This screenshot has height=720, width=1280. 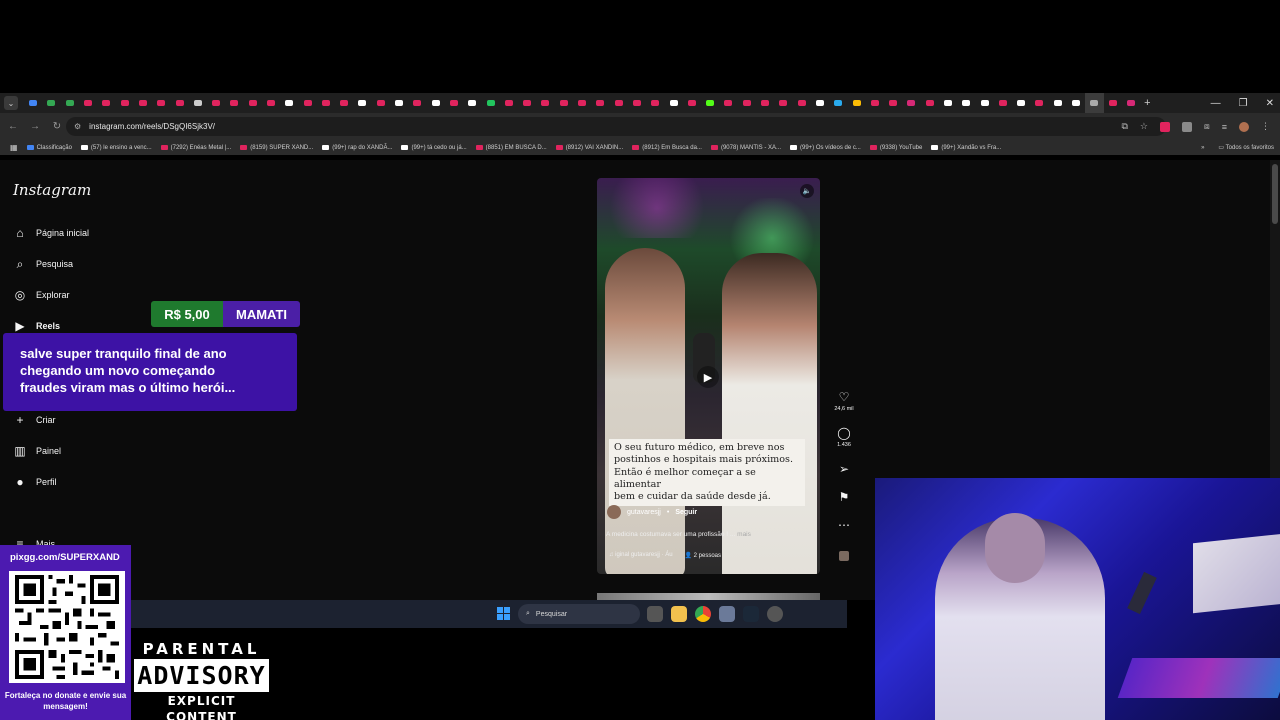 What do you see at coordinates (1187, 126) in the screenshot?
I see `extension-icon` at bounding box center [1187, 126].